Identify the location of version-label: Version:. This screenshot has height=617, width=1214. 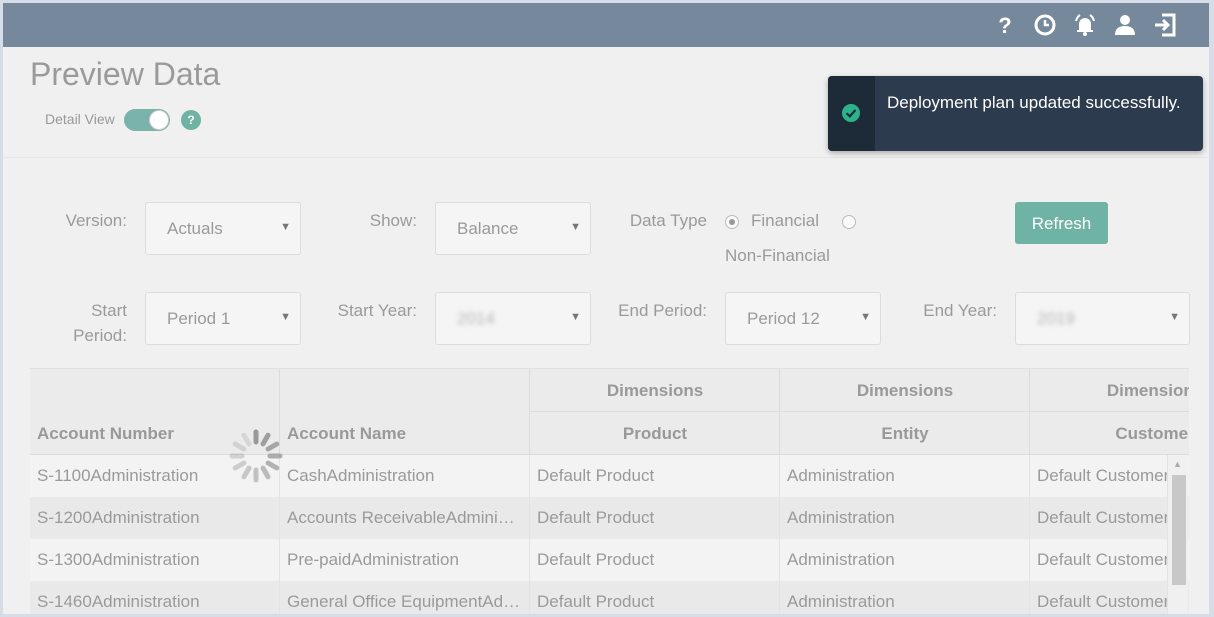
(96, 220).